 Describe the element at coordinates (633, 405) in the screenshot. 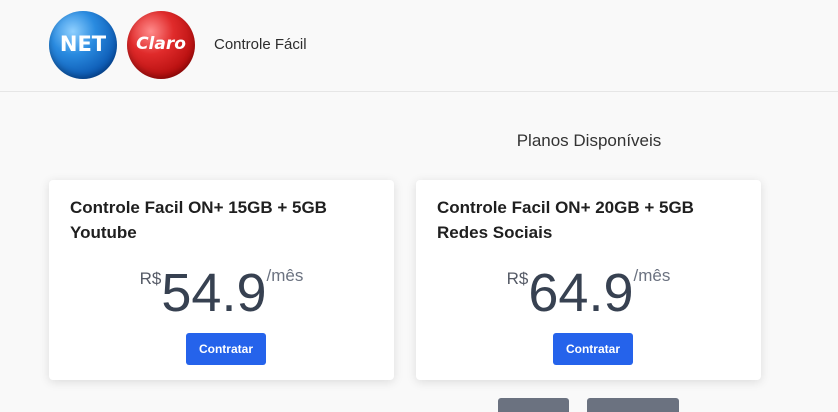

I see `pagination-next-button` at that location.